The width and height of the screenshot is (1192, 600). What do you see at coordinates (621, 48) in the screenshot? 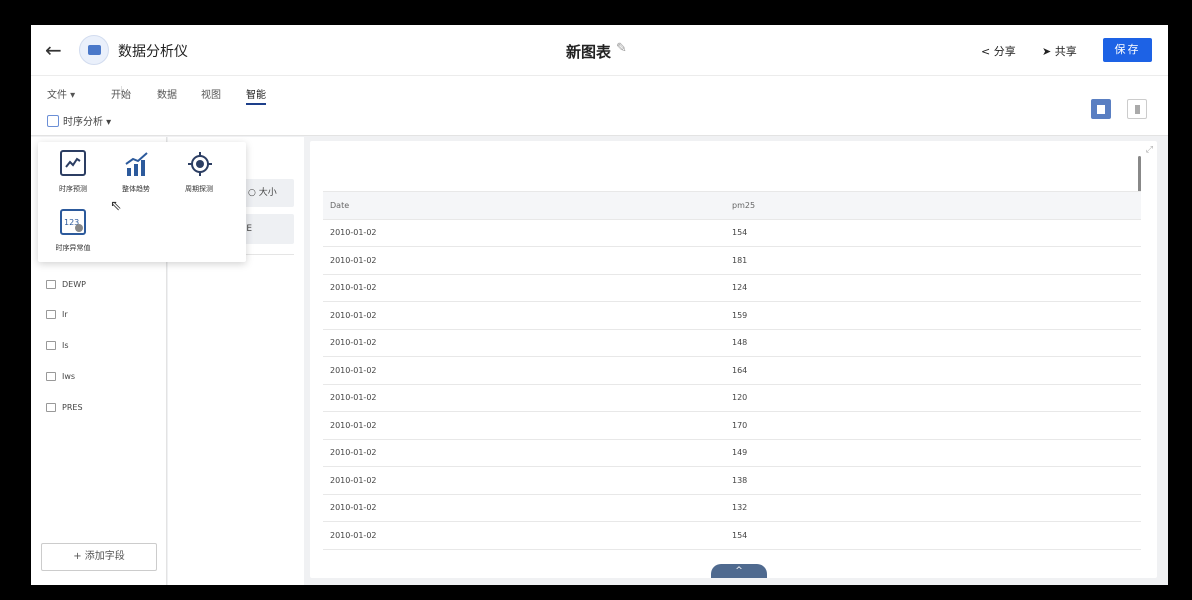
I see `edit-pencil-icon: ✎` at bounding box center [621, 48].